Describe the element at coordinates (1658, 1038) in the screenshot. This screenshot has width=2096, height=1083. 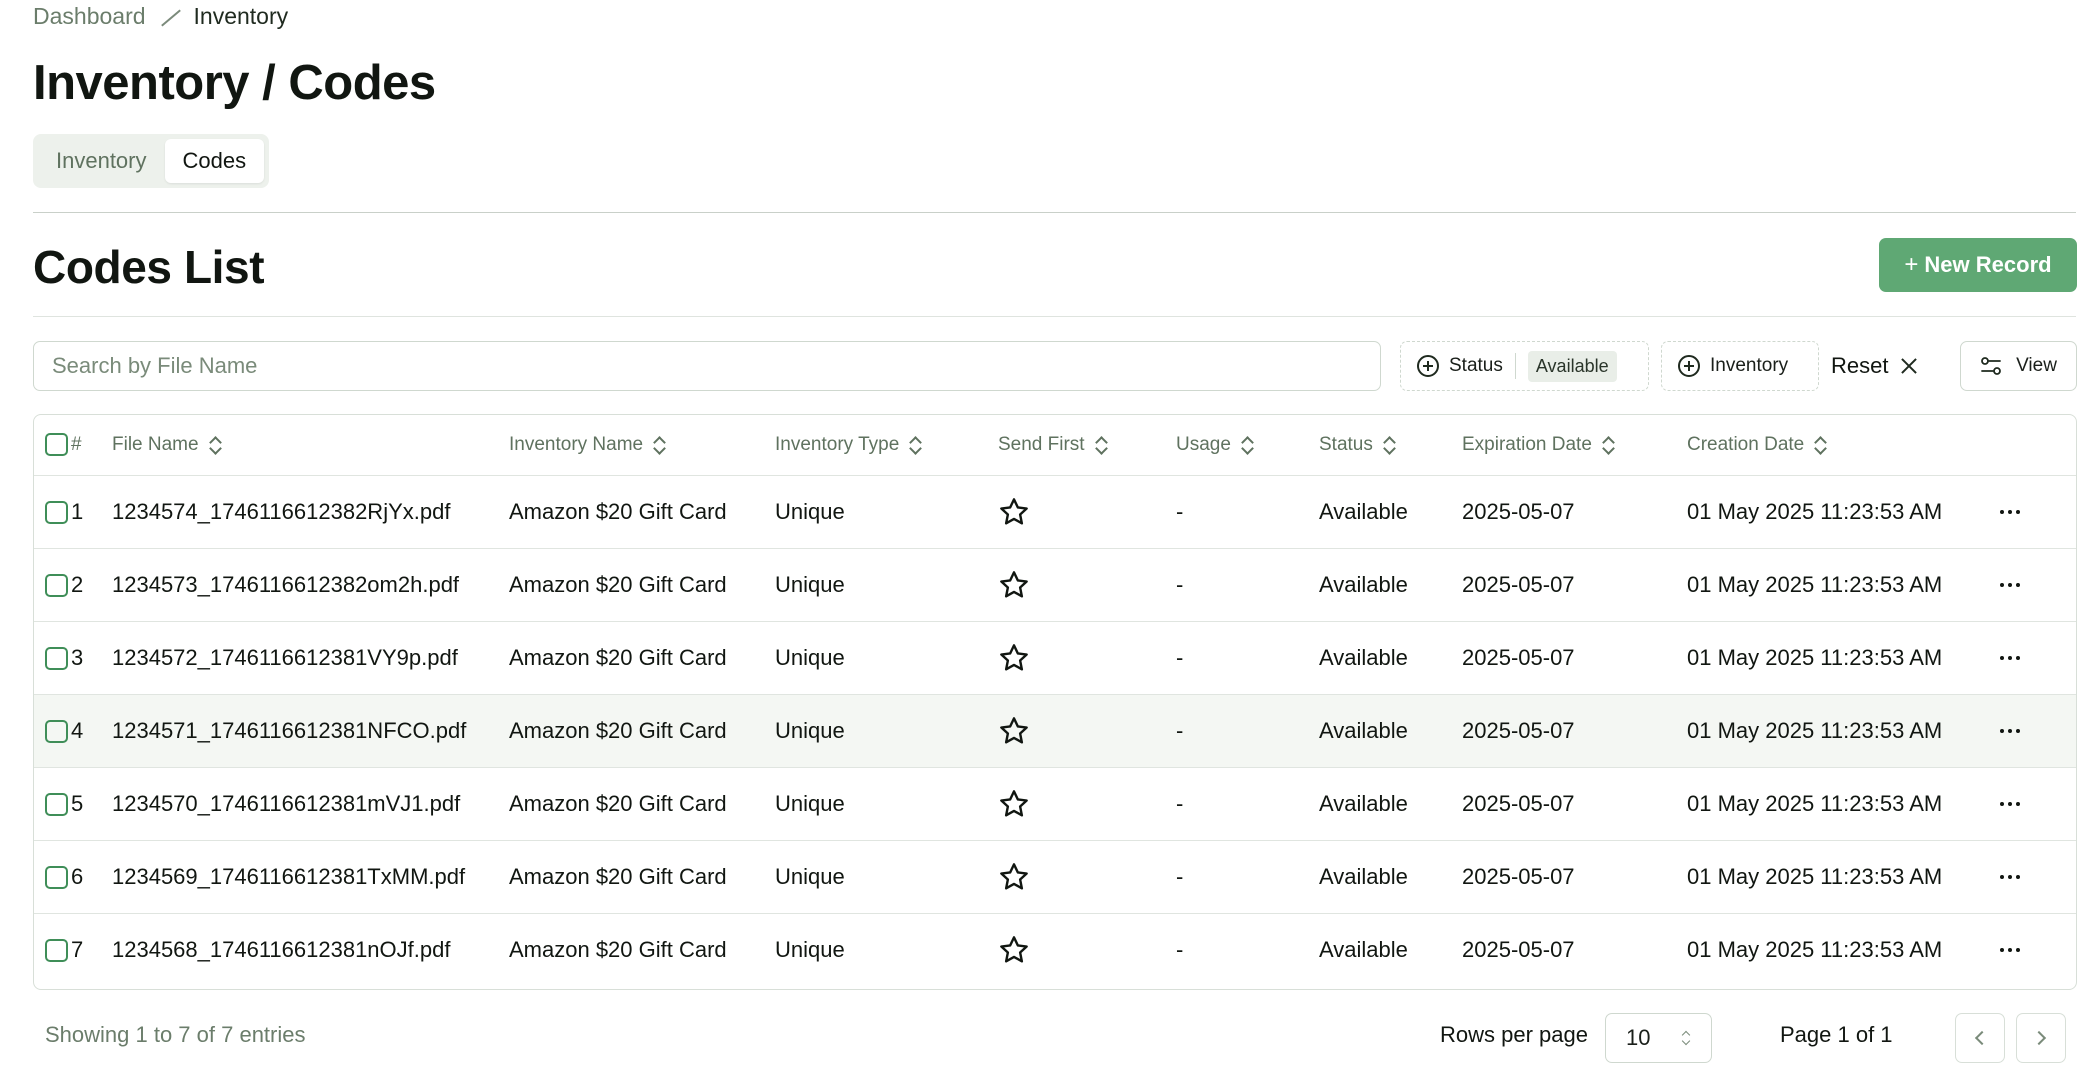
I see `rows-per-page-select: 10` at that location.